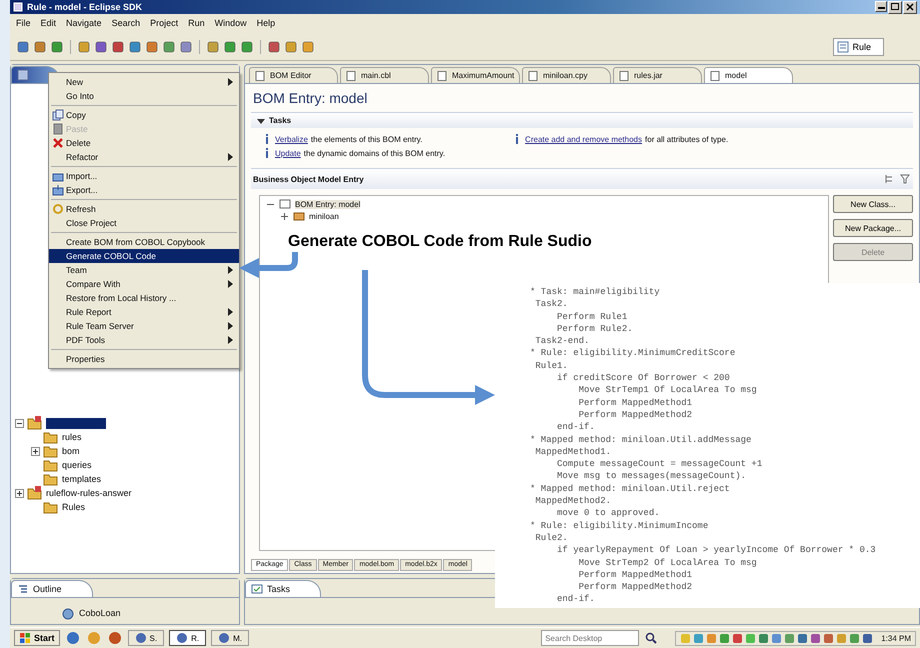 This screenshot has height=648, width=920. What do you see at coordinates (125, 437) in the screenshot?
I see `tree-item: rules` at bounding box center [125, 437].